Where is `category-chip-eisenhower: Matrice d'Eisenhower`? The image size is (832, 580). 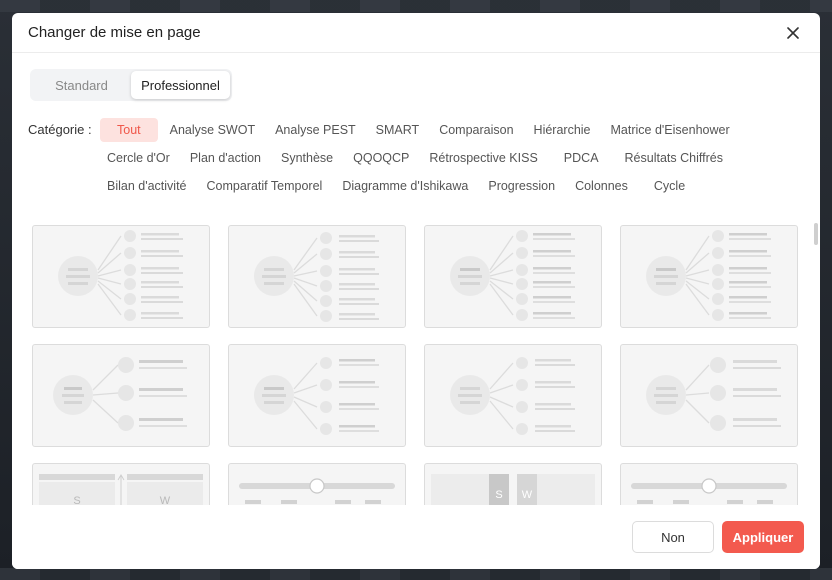
category-chip-eisenhower: Matrice d'Eisenhower is located at coordinates (670, 130).